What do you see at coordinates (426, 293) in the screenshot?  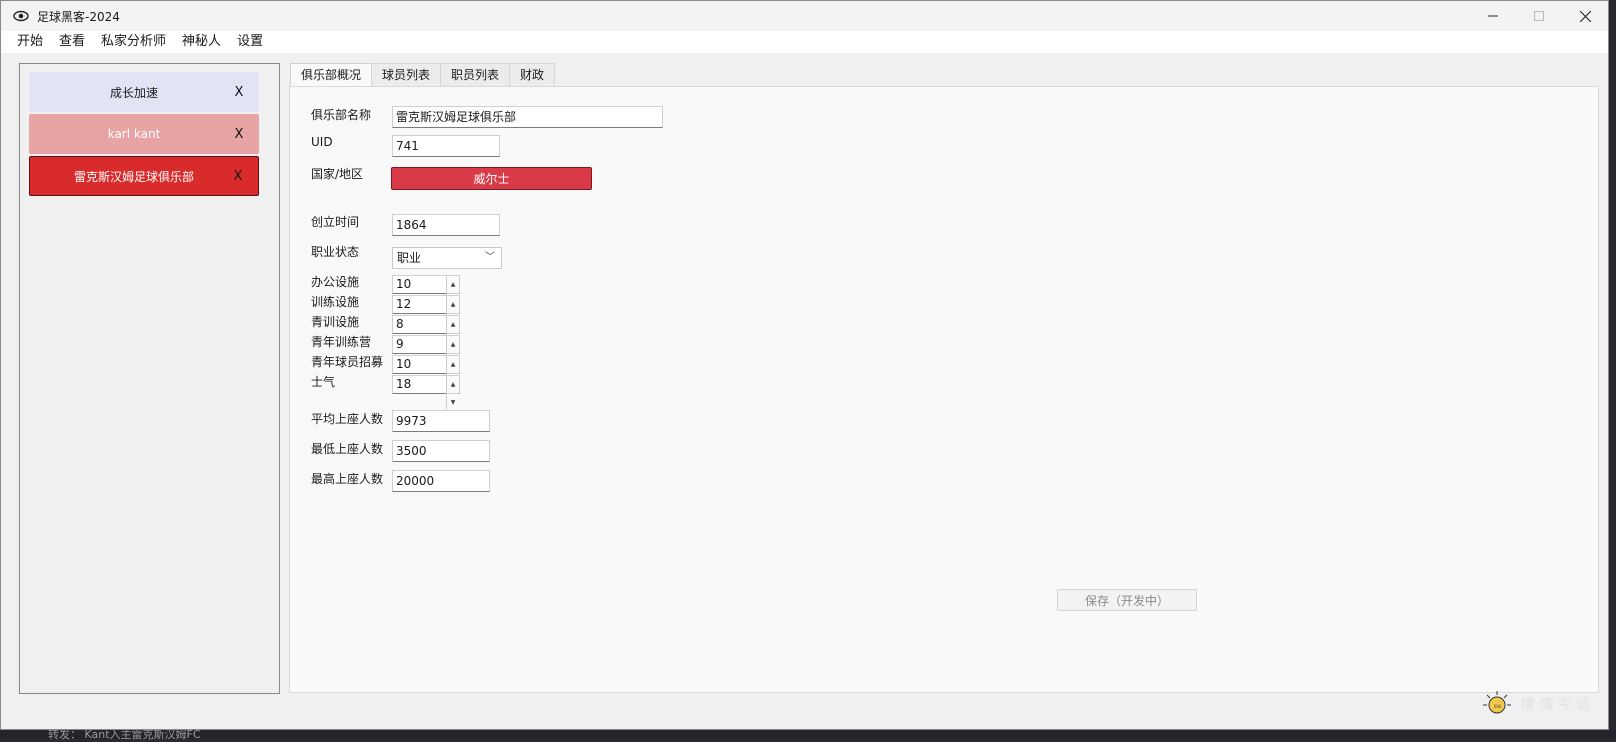 I see `office-facility-stepper: 10 ▲▼` at bounding box center [426, 293].